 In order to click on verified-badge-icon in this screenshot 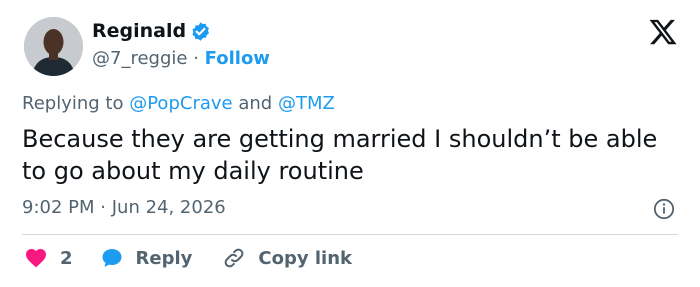, I will do `click(201, 31)`.